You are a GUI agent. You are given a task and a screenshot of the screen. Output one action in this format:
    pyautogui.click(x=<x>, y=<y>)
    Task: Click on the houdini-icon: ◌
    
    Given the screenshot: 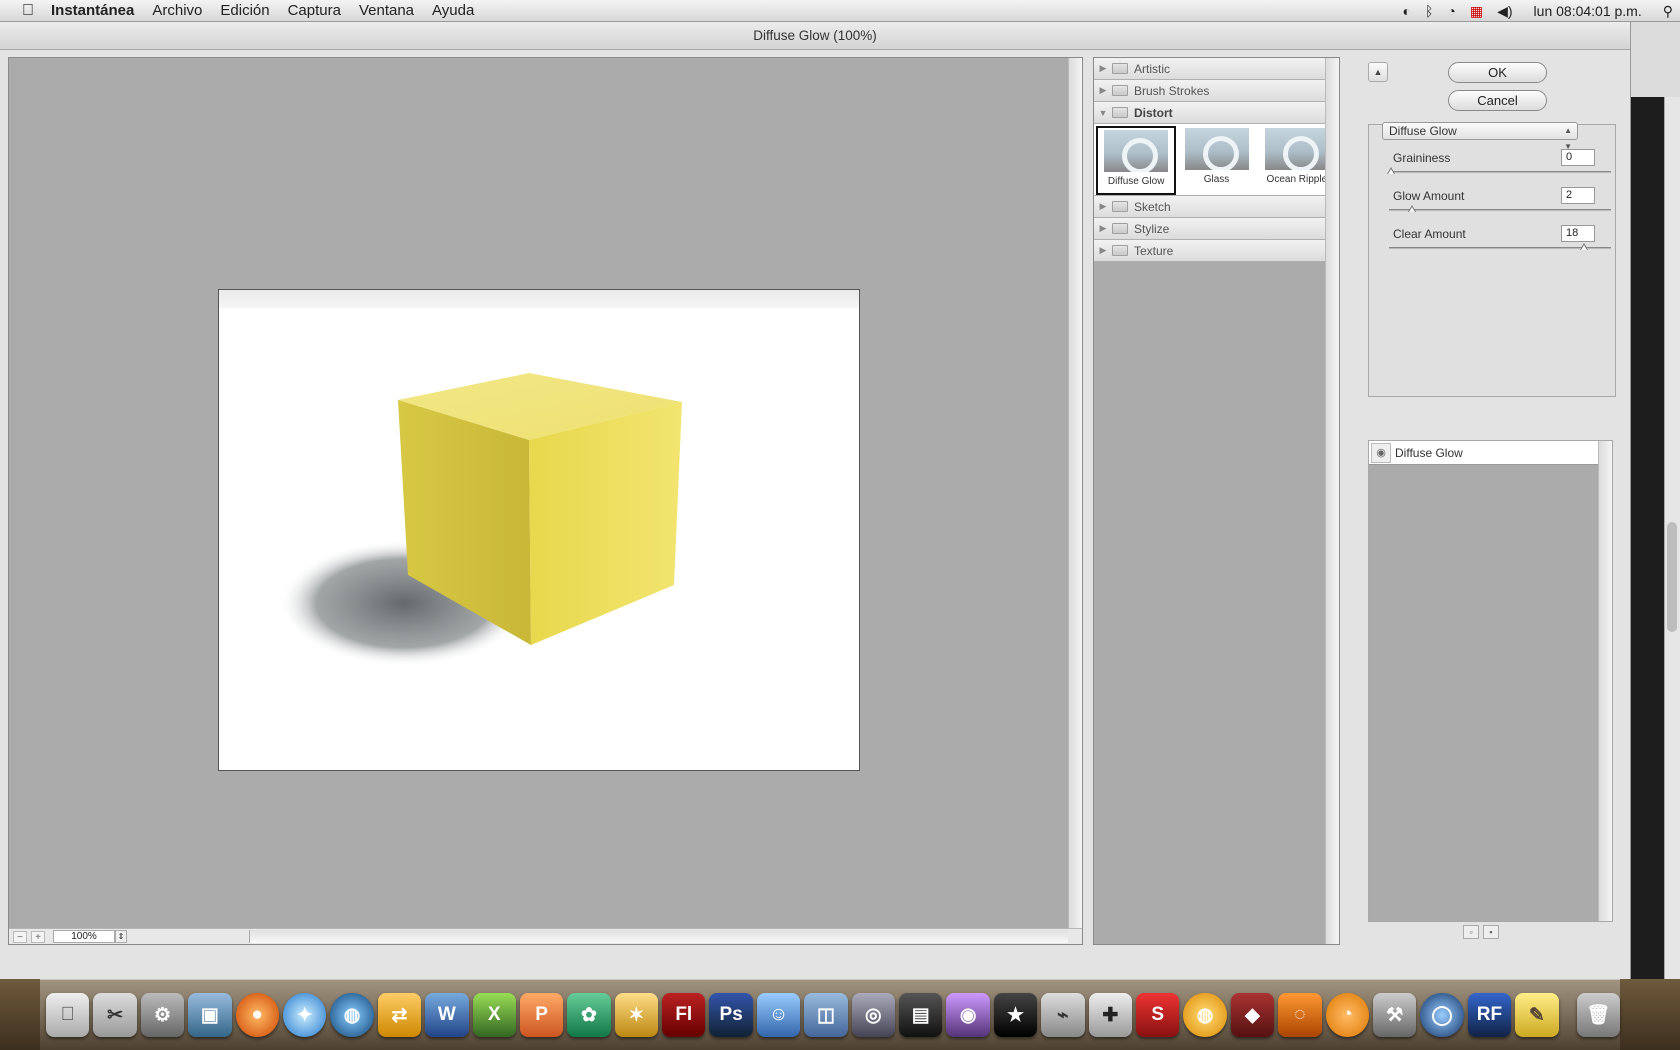 What is the action you would take?
    pyautogui.click(x=1300, y=1015)
    